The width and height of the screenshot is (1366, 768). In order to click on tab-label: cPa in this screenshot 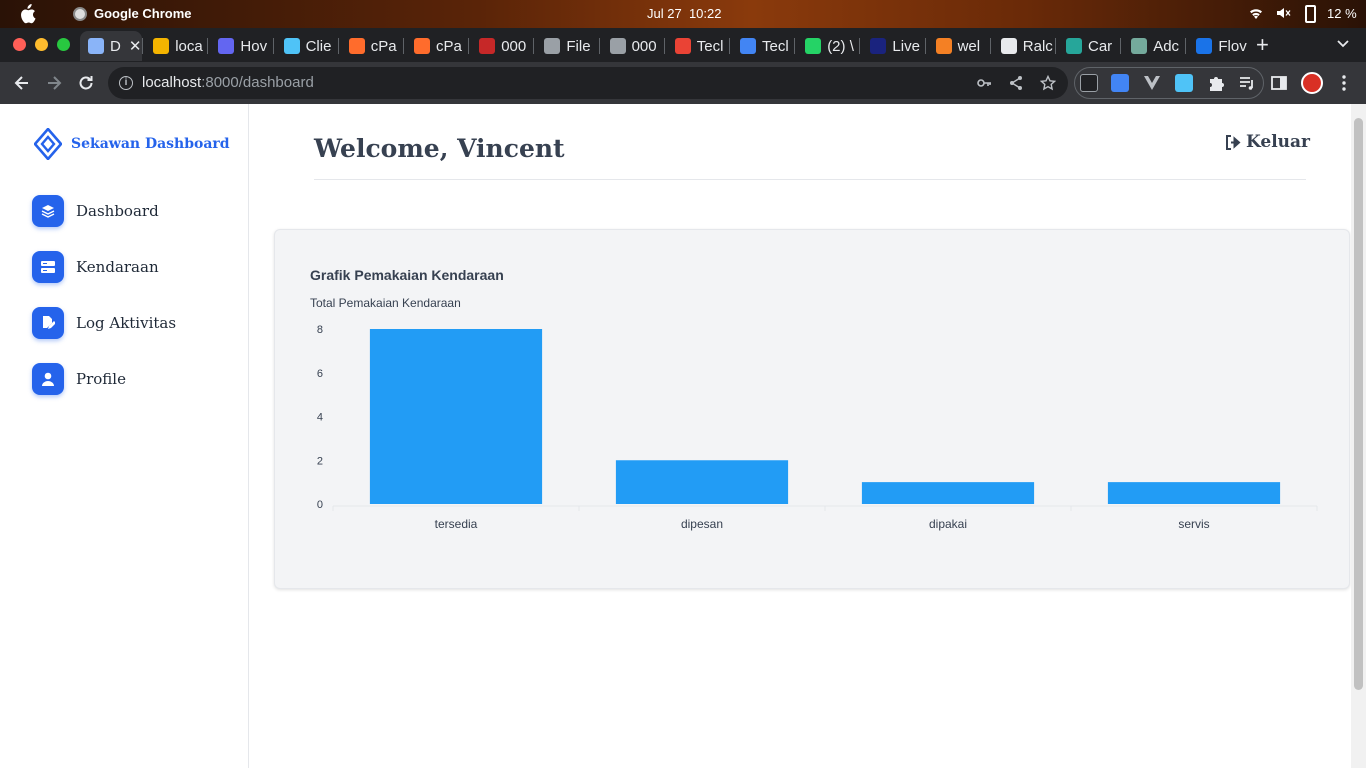, I will do `click(383, 46)`.